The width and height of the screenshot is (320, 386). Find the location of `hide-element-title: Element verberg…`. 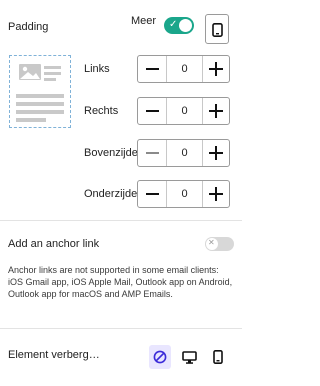

hide-element-title: Element verberg… is located at coordinates (54, 355).